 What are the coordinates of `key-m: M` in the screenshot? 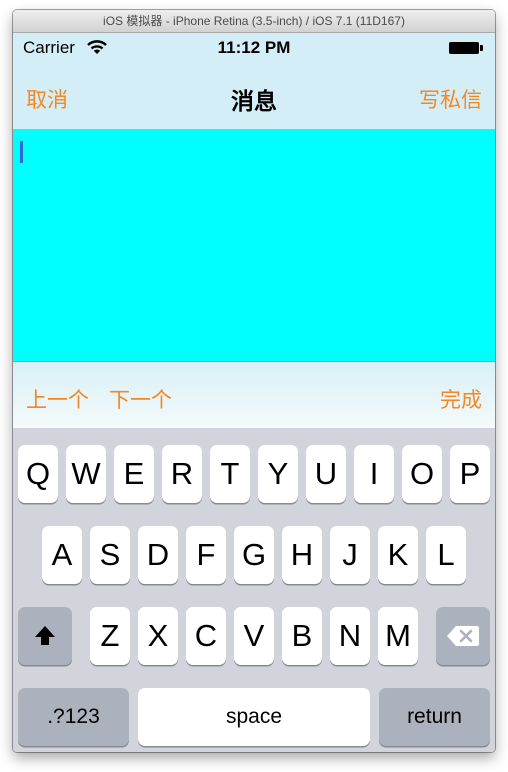 It's located at (398, 636).